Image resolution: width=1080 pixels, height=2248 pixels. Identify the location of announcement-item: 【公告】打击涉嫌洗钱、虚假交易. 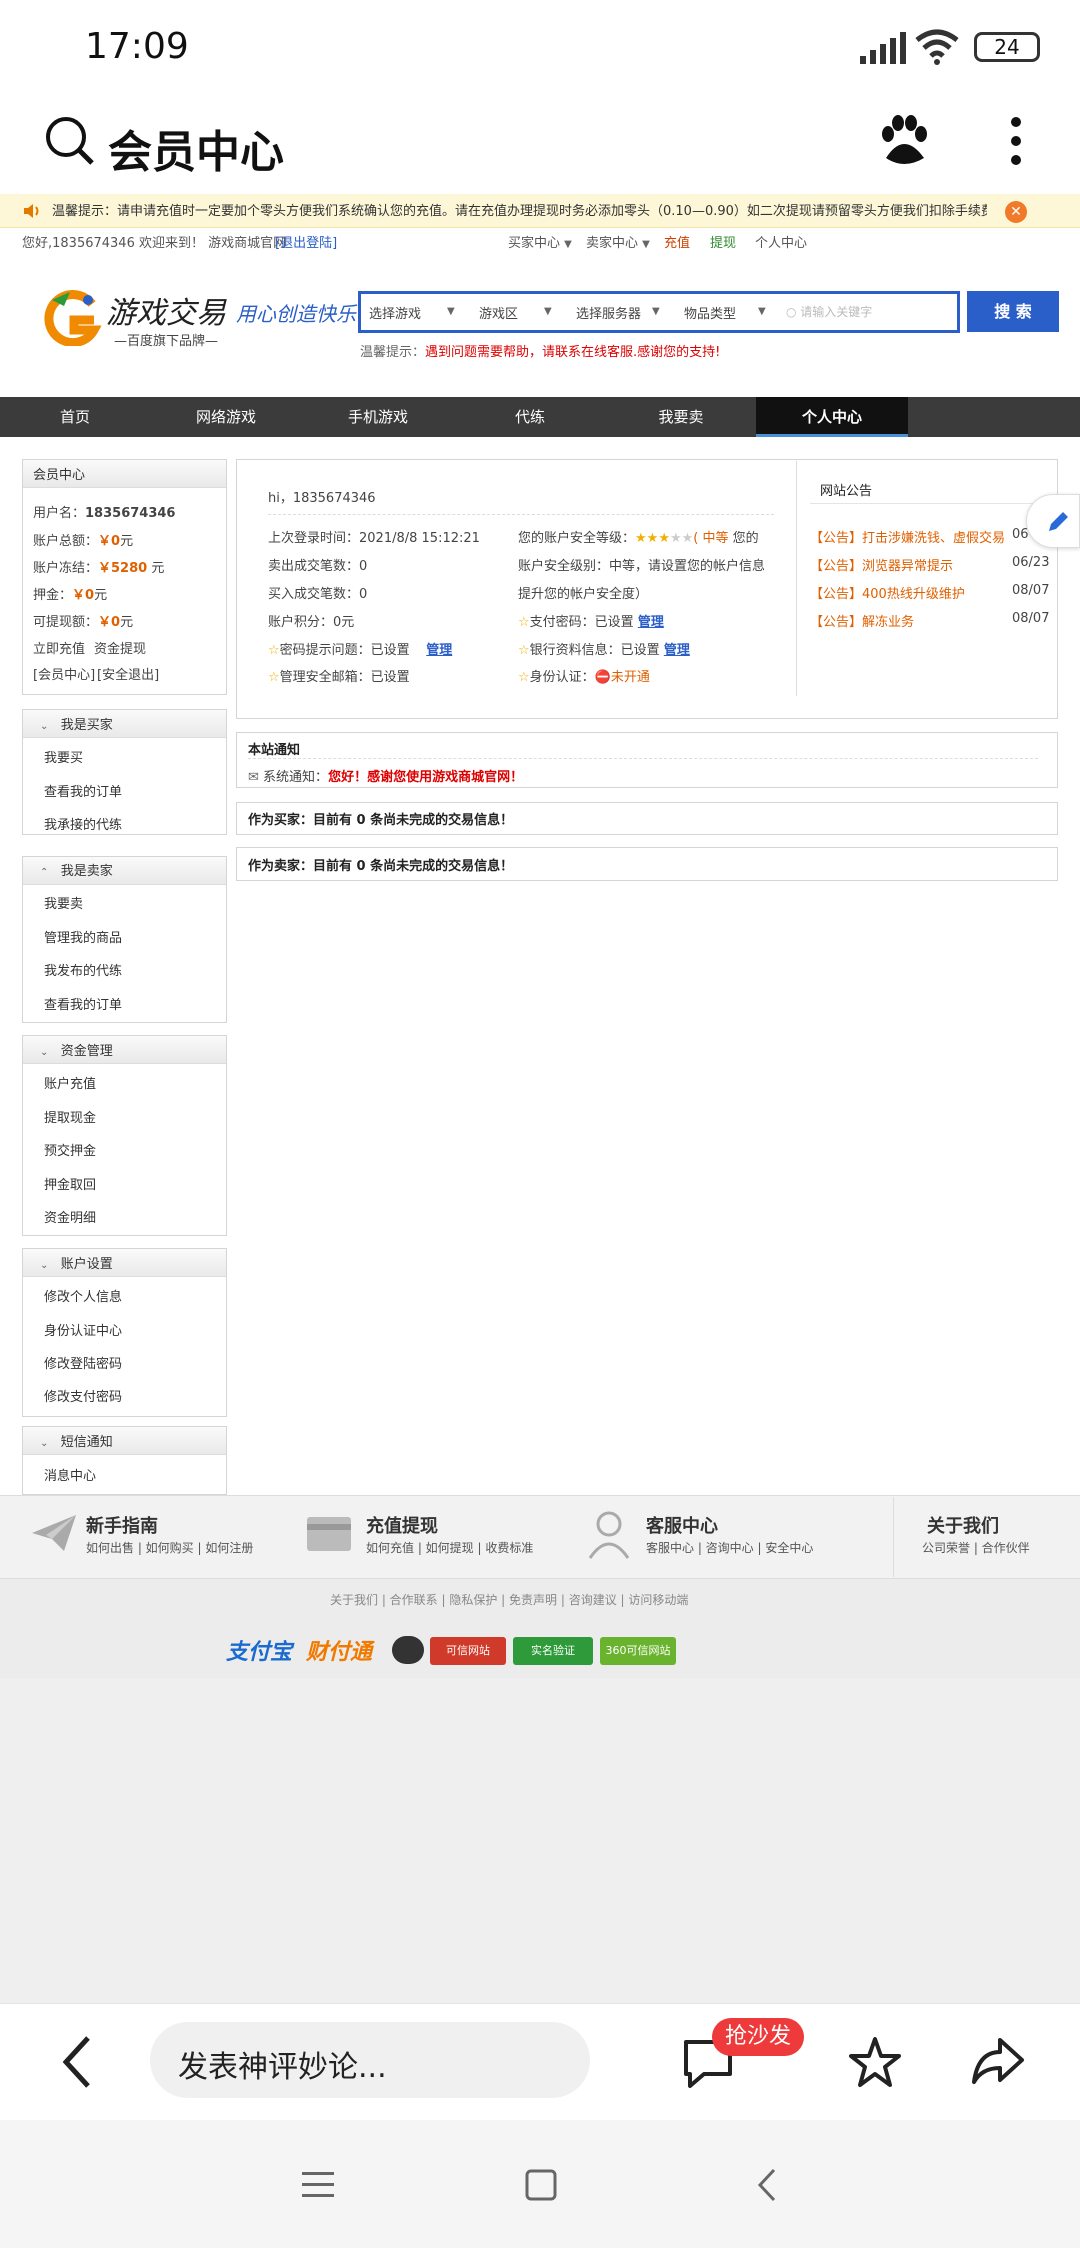
(908, 536).